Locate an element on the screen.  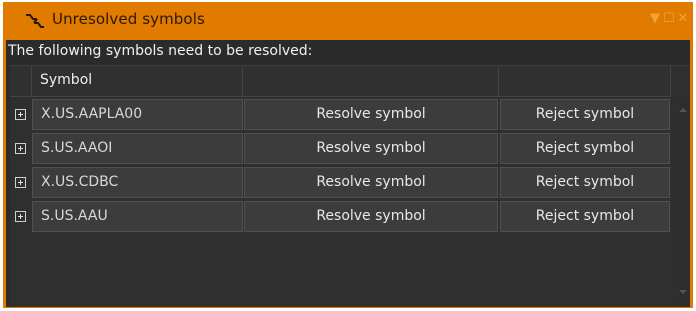
symbol-cell: S.US.AAOI is located at coordinates (137, 148).